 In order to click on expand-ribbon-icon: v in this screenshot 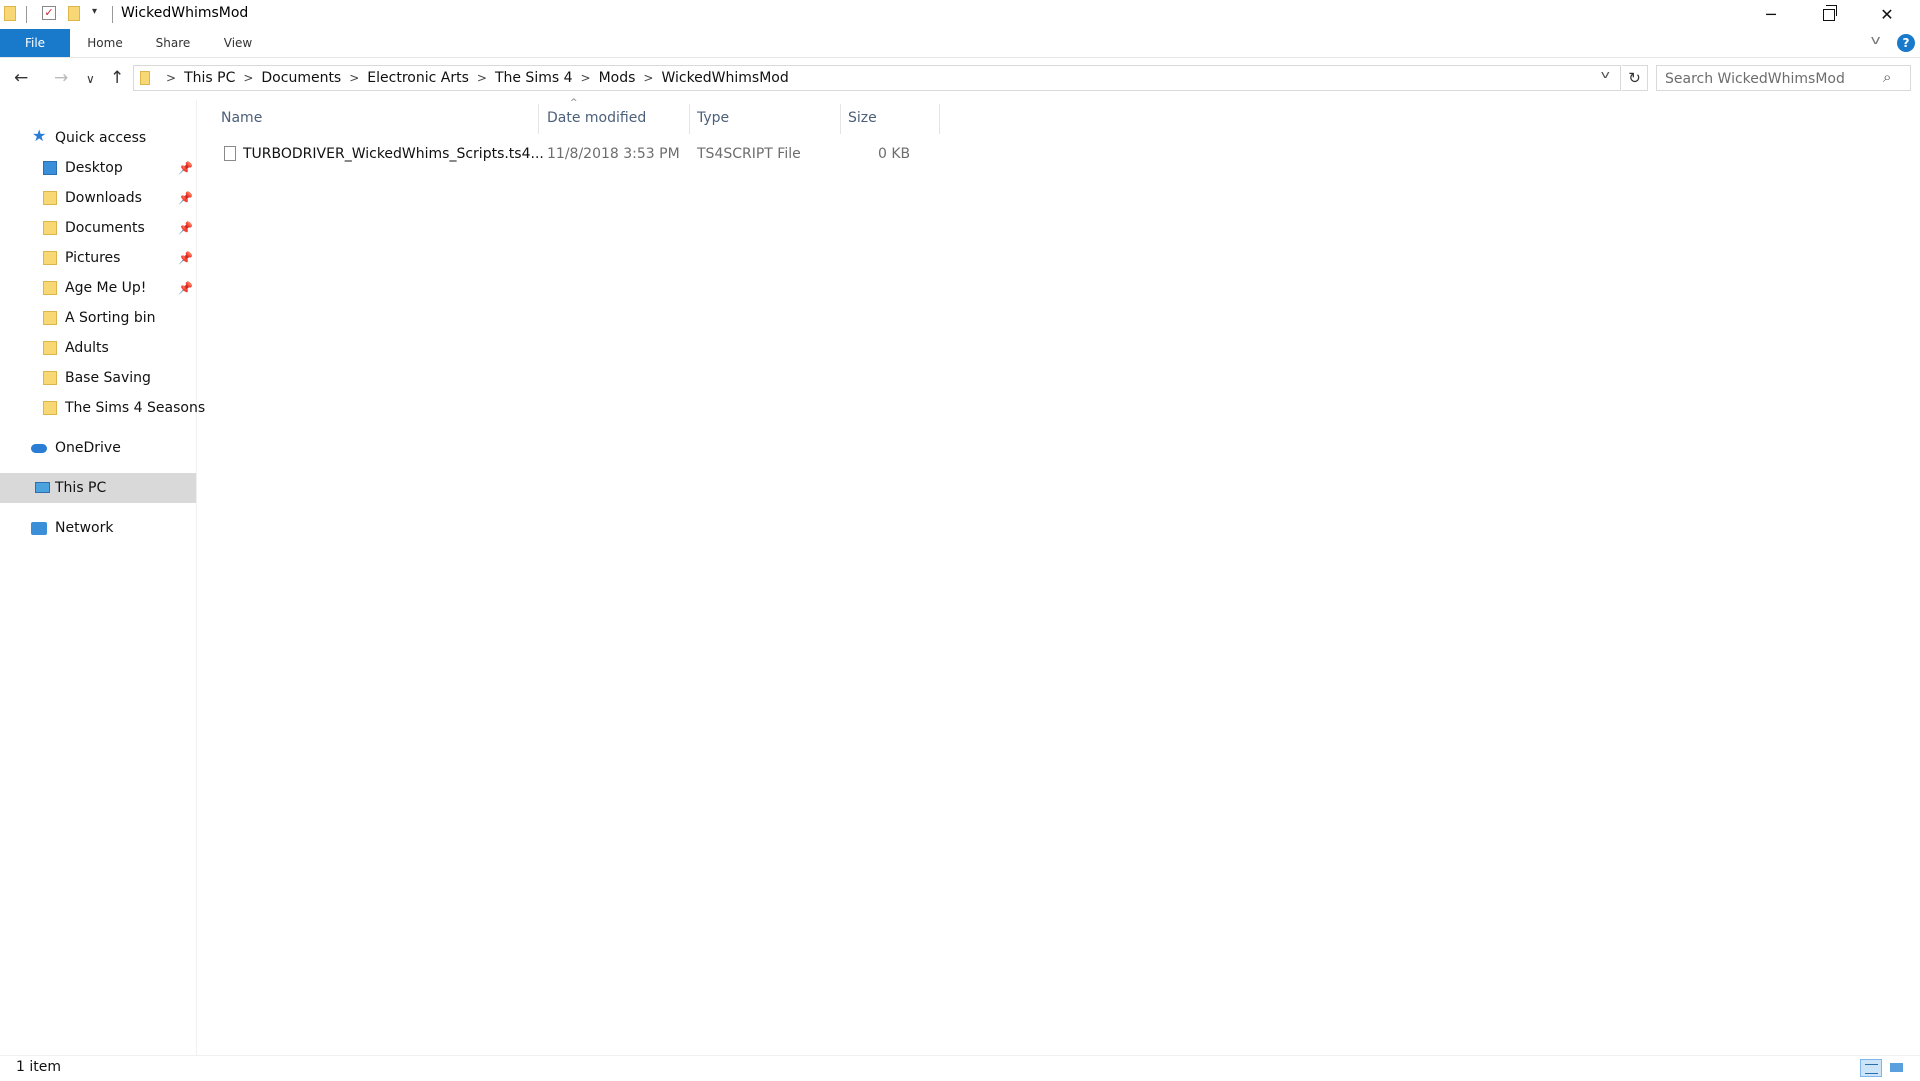, I will do `click(1876, 40)`.